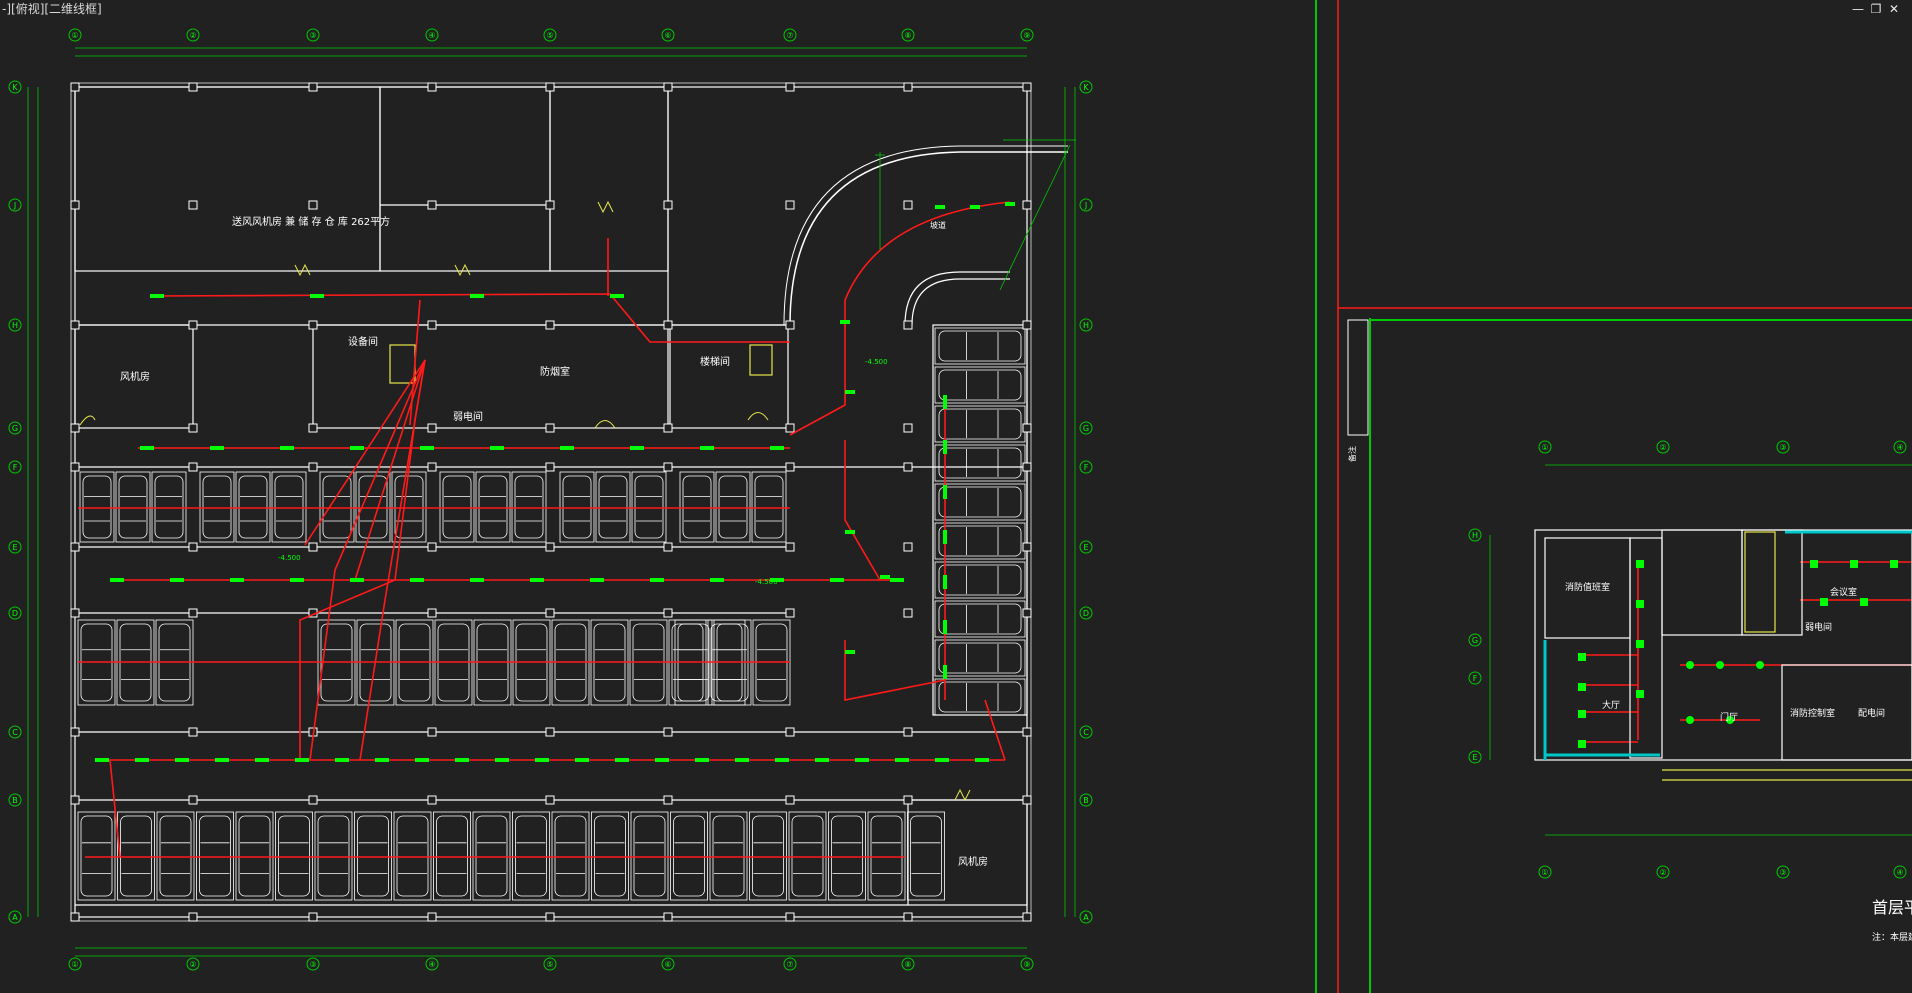 This screenshot has height=993, width=1912. Describe the element at coordinates (555, 371) in the screenshot. I see `room-label-corridor: 防烟室` at that location.